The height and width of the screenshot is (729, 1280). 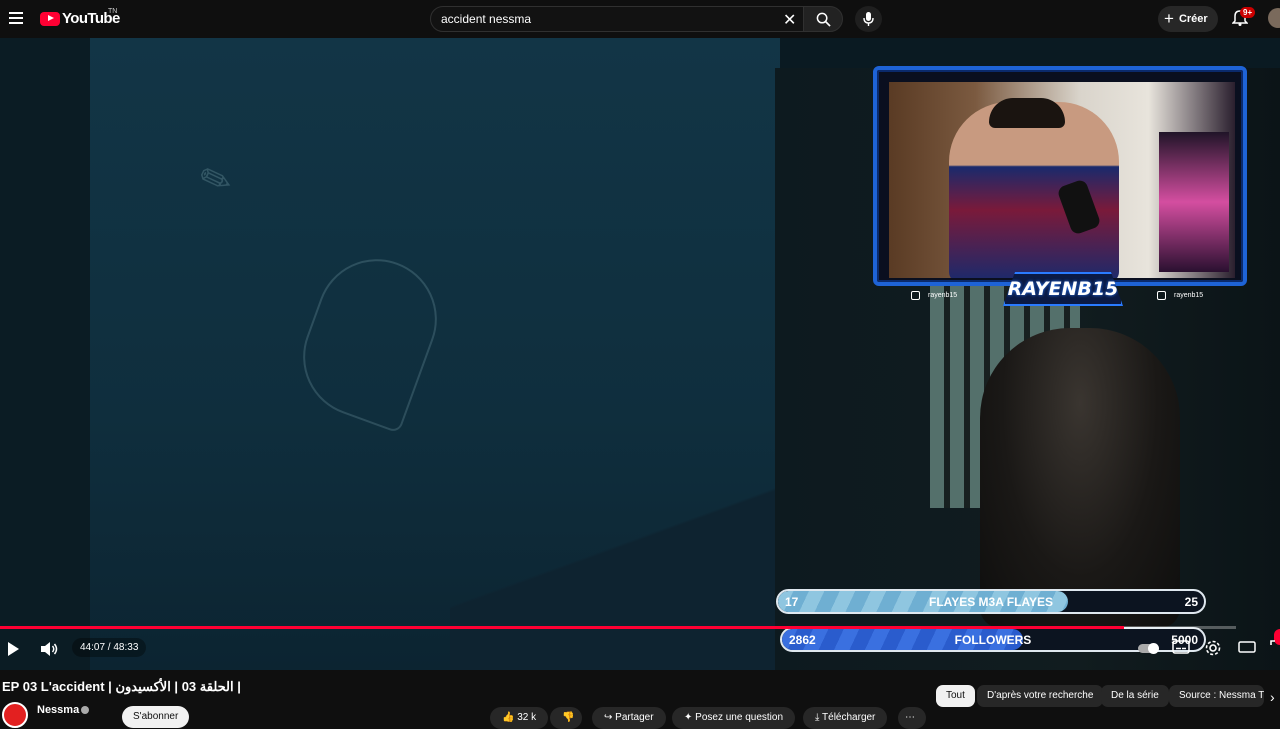 I want to click on more-actions-button: ⋯, so click(x=912, y=718).